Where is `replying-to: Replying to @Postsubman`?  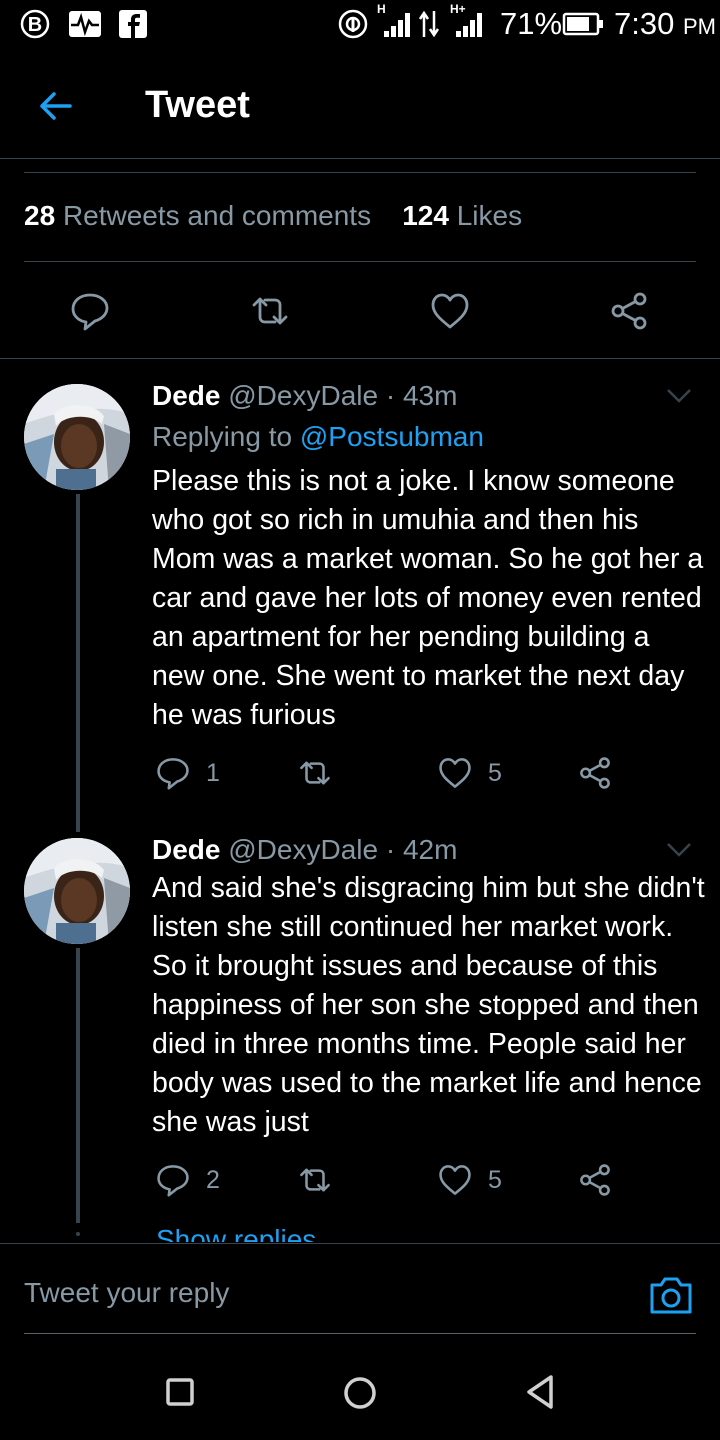
replying-to: Replying to @Postsubman is located at coordinates (318, 436).